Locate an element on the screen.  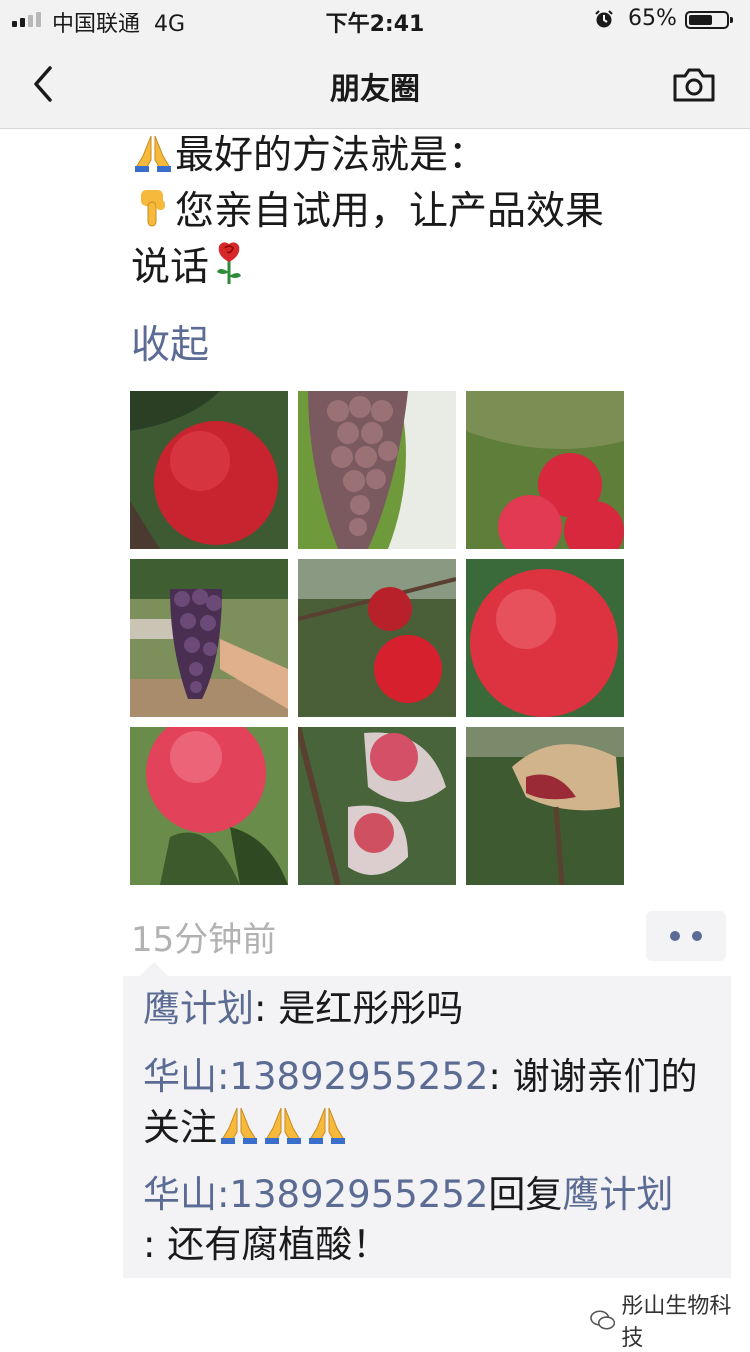
post-time: 15分钟前 is located at coordinates (204, 940).